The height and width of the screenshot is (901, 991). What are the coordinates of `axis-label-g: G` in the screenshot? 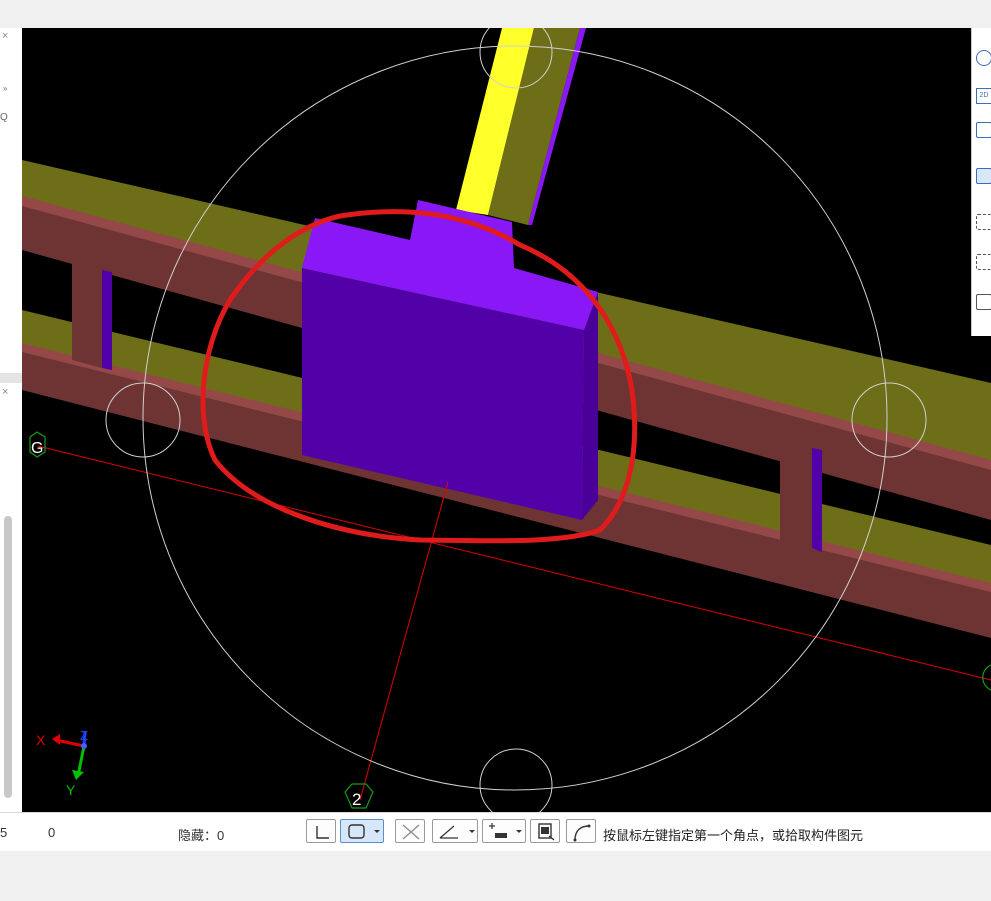 It's located at (37, 448).